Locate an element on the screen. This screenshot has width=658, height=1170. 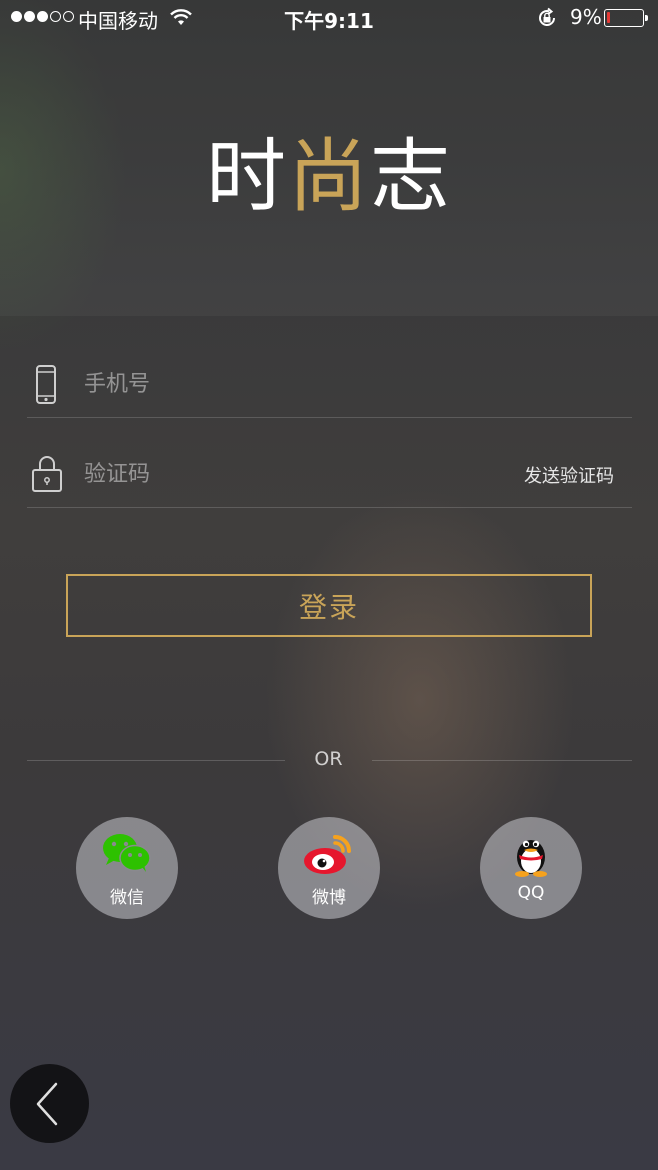
battery-level-fill is located at coordinates (608, 17).